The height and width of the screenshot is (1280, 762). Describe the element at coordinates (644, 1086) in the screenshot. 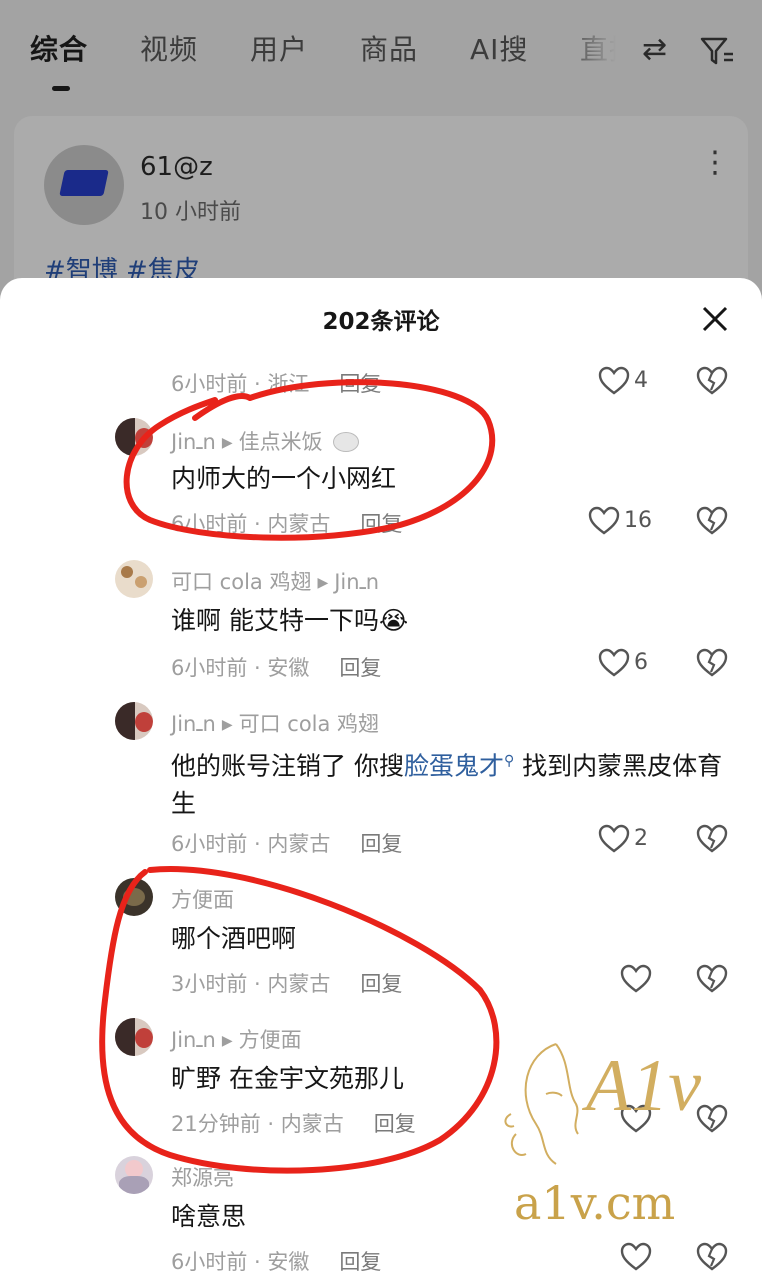

I see `watermark-logo-text: A1v` at that location.